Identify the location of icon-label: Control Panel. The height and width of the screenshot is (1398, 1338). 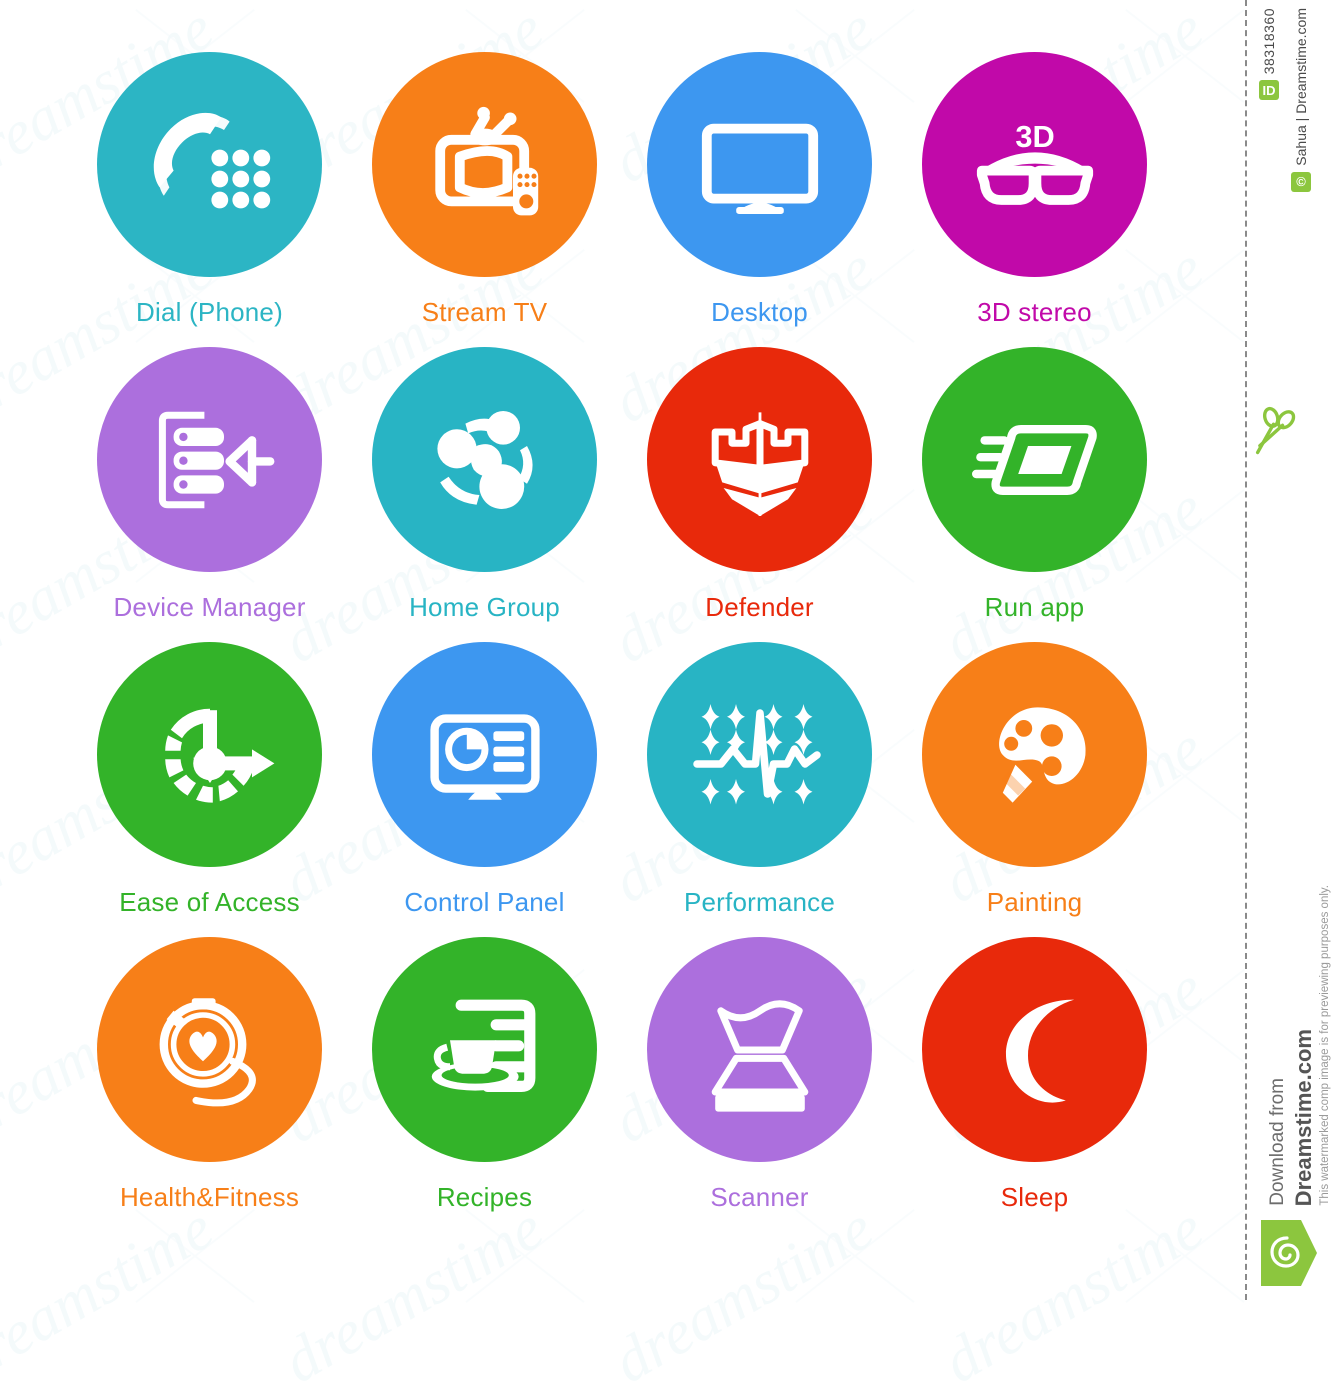
(484, 902).